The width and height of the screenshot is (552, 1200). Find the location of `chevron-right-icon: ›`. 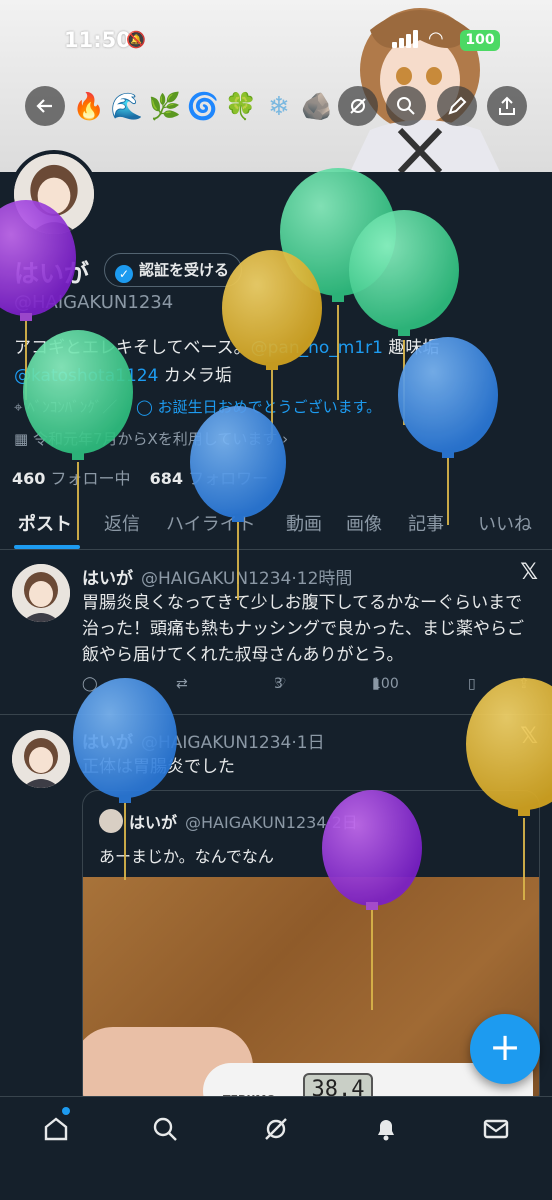

chevron-right-icon: › is located at coordinates (285, 439).